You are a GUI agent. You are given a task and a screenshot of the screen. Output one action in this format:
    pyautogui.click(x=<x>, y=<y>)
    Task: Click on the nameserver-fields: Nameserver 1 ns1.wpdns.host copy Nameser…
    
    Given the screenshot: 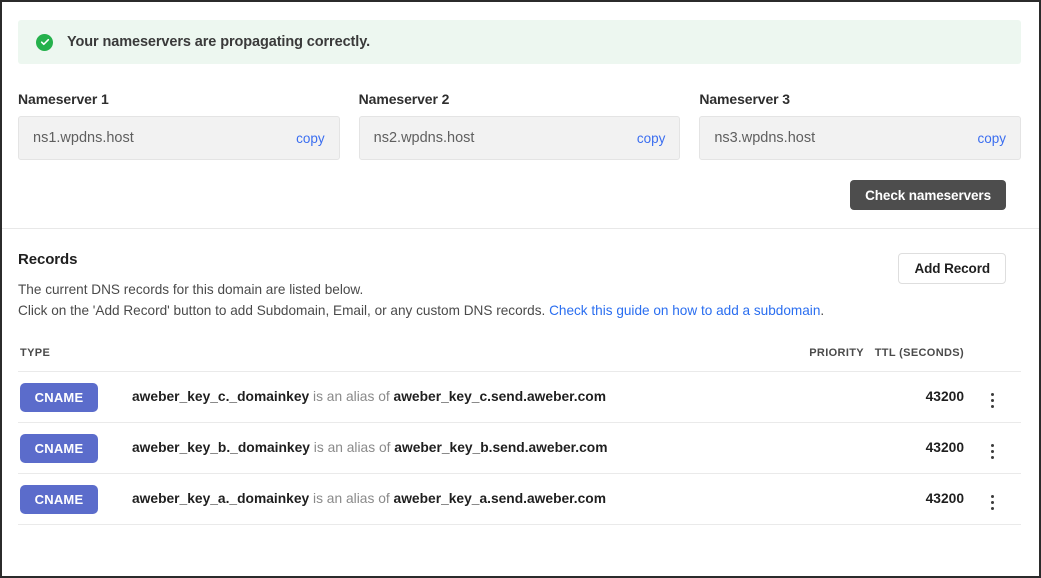 What is the action you would take?
    pyautogui.click(x=520, y=125)
    